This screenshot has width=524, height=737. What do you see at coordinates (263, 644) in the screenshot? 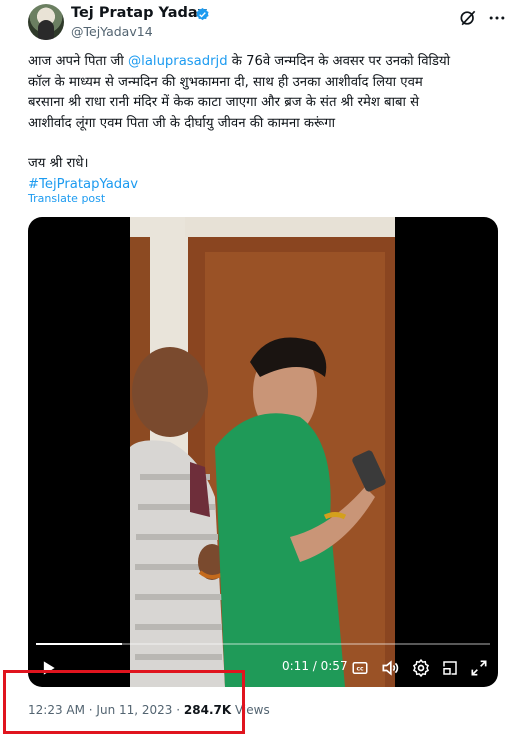
I see `video-progress-bar` at bounding box center [263, 644].